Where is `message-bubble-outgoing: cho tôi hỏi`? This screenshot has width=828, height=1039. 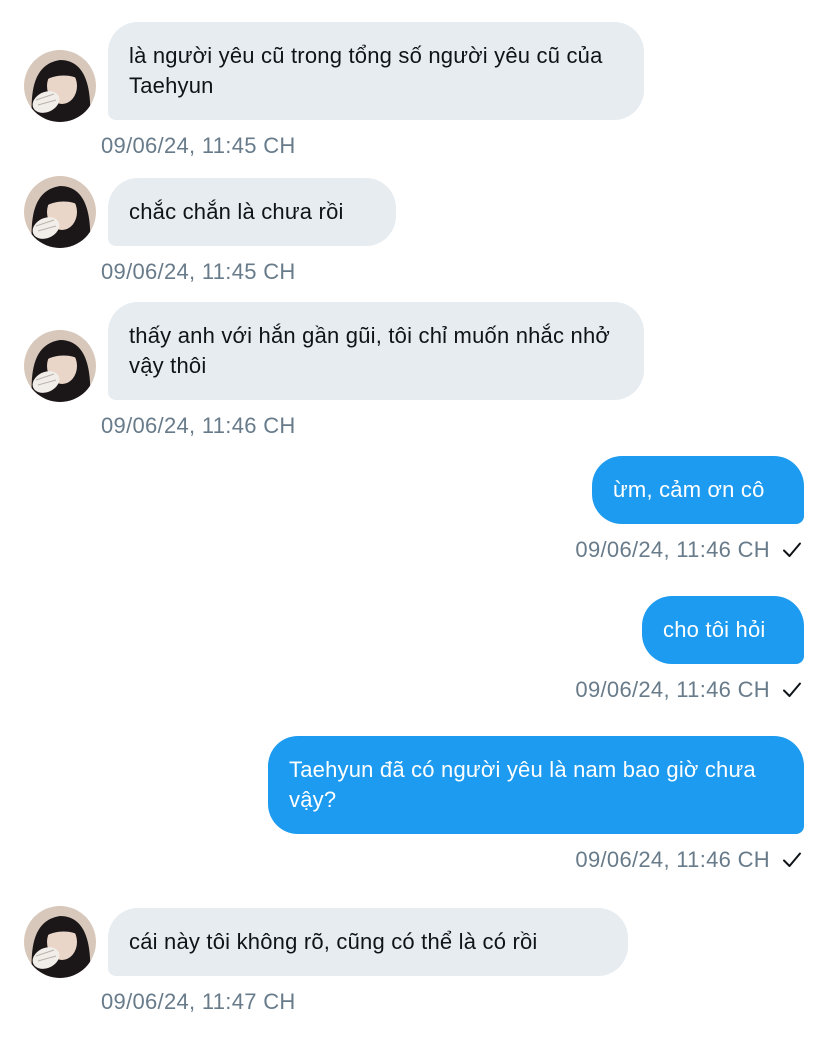
message-bubble-outgoing: cho tôi hỏi is located at coordinates (723, 630).